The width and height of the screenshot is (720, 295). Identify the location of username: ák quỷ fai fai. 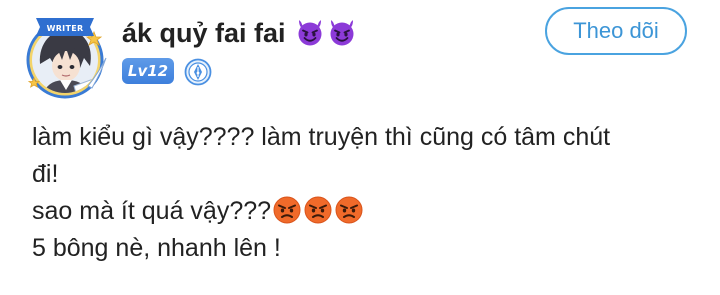
(239, 33).